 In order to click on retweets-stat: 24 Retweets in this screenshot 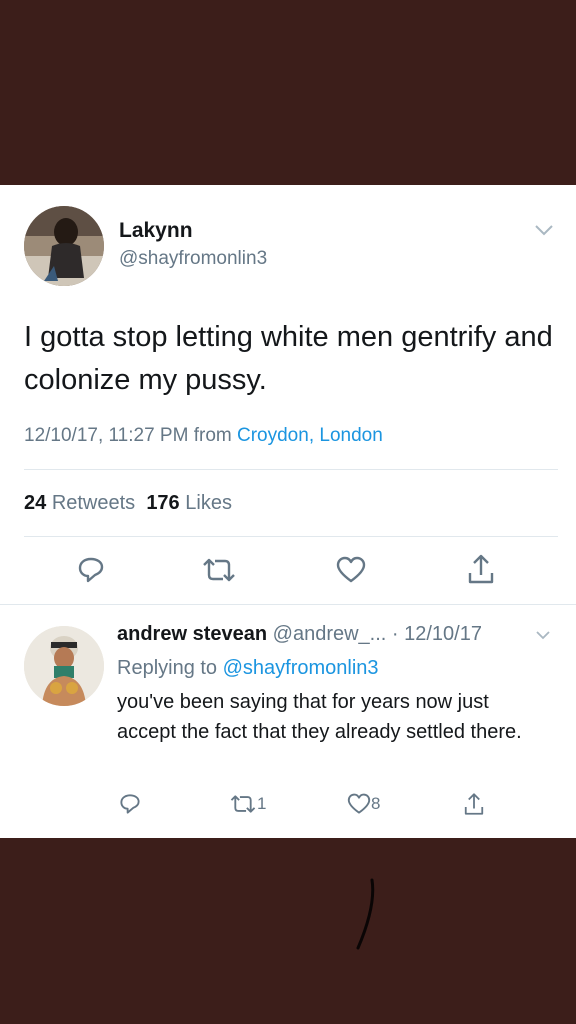, I will do `click(79, 503)`.